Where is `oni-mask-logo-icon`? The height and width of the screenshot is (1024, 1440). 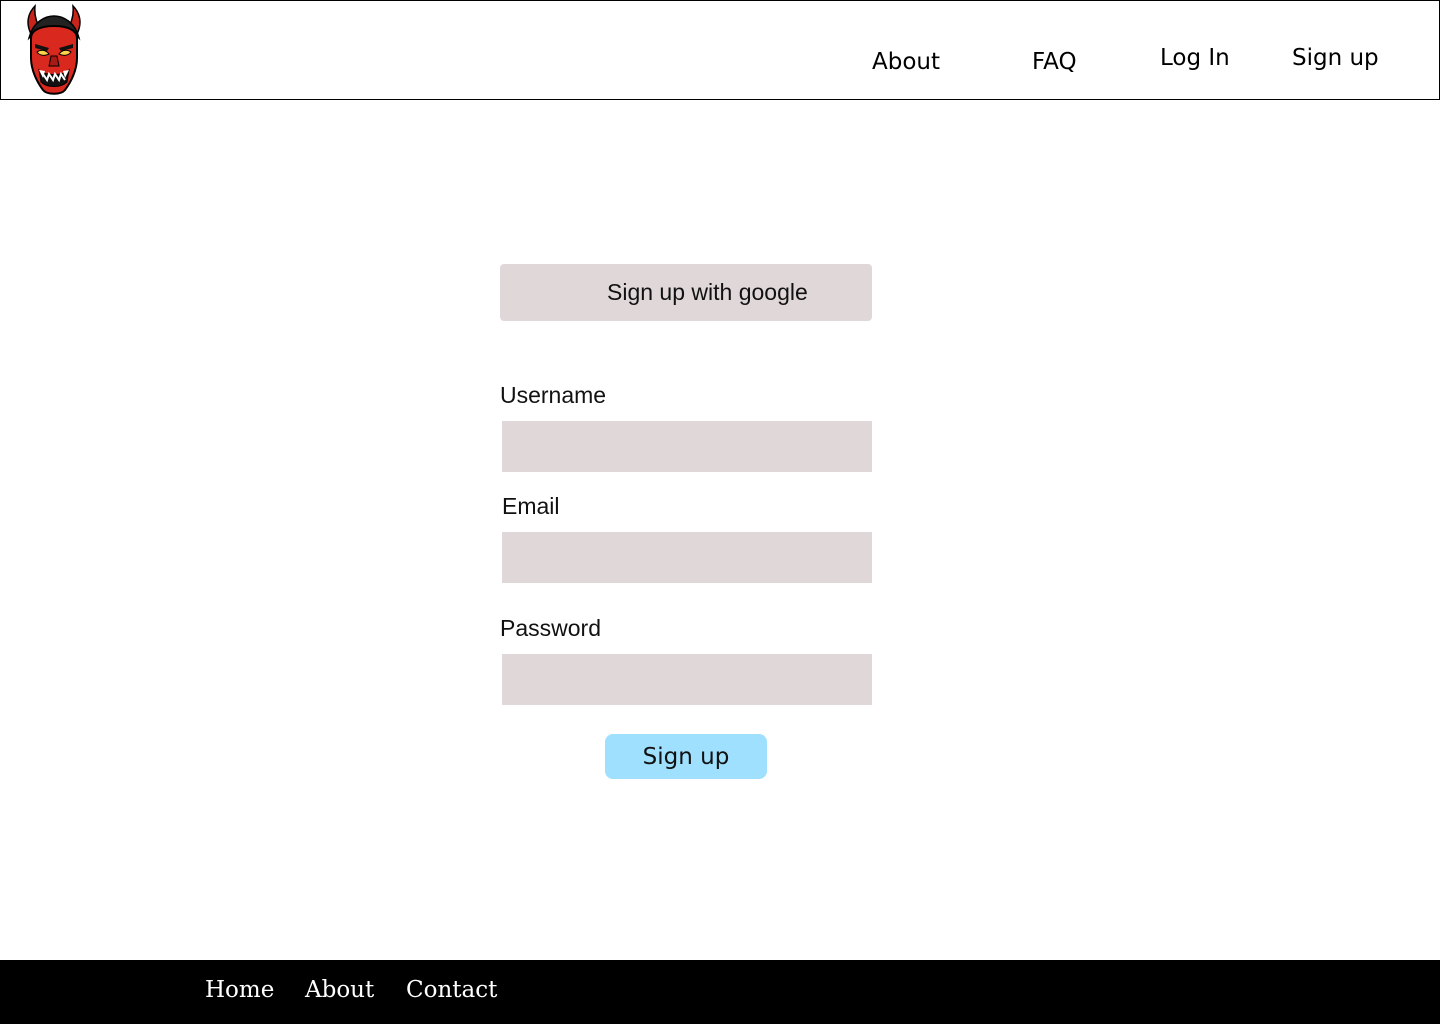 oni-mask-logo-icon is located at coordinates (54, 50).